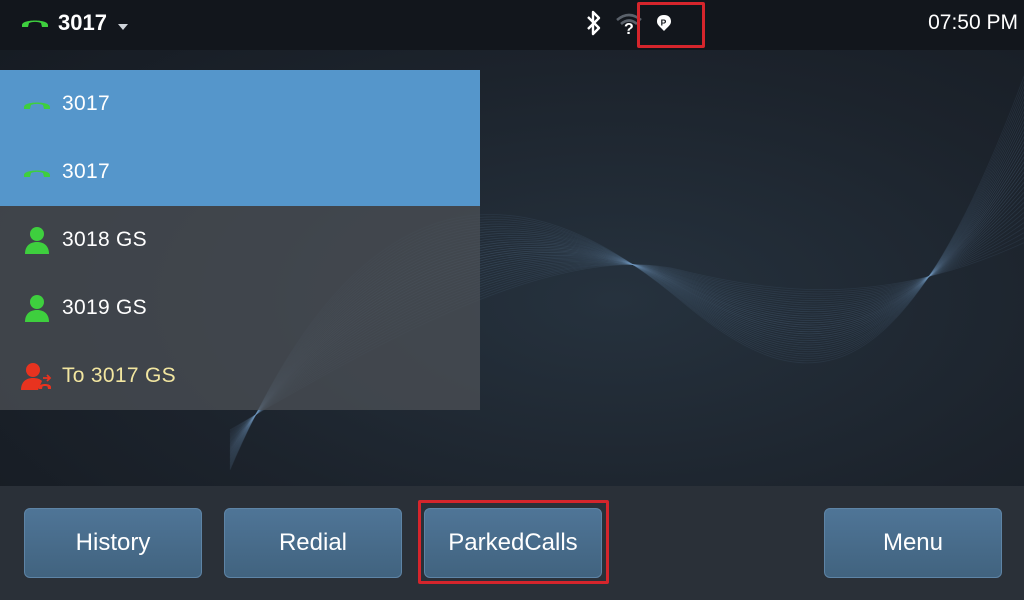  I want to click on line-item-transfer-3017: To 3017 GS, so click(240, 376).